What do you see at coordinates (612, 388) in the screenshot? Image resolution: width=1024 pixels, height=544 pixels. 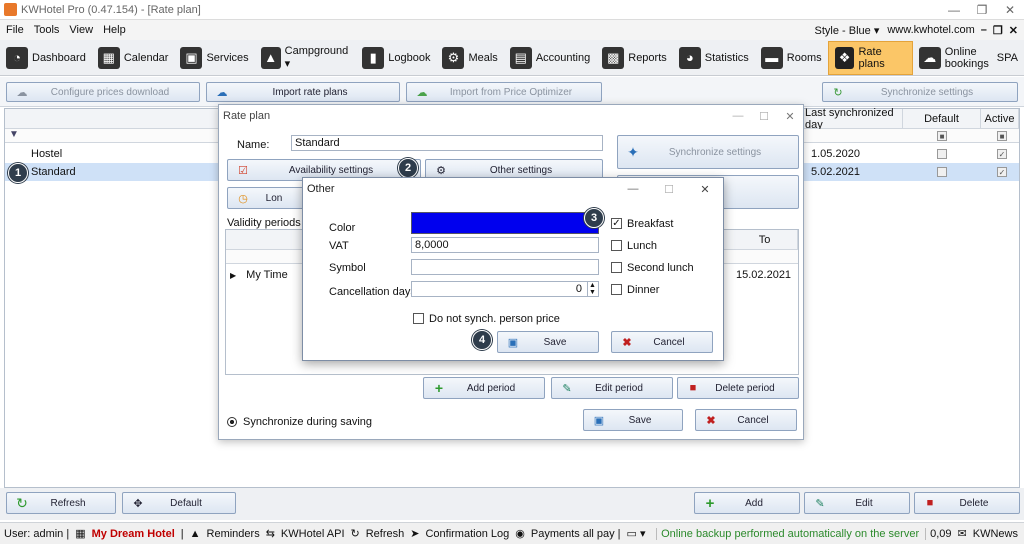 I see `edit-period-button: ✎ Edit period` at bounding box center [612, 388].